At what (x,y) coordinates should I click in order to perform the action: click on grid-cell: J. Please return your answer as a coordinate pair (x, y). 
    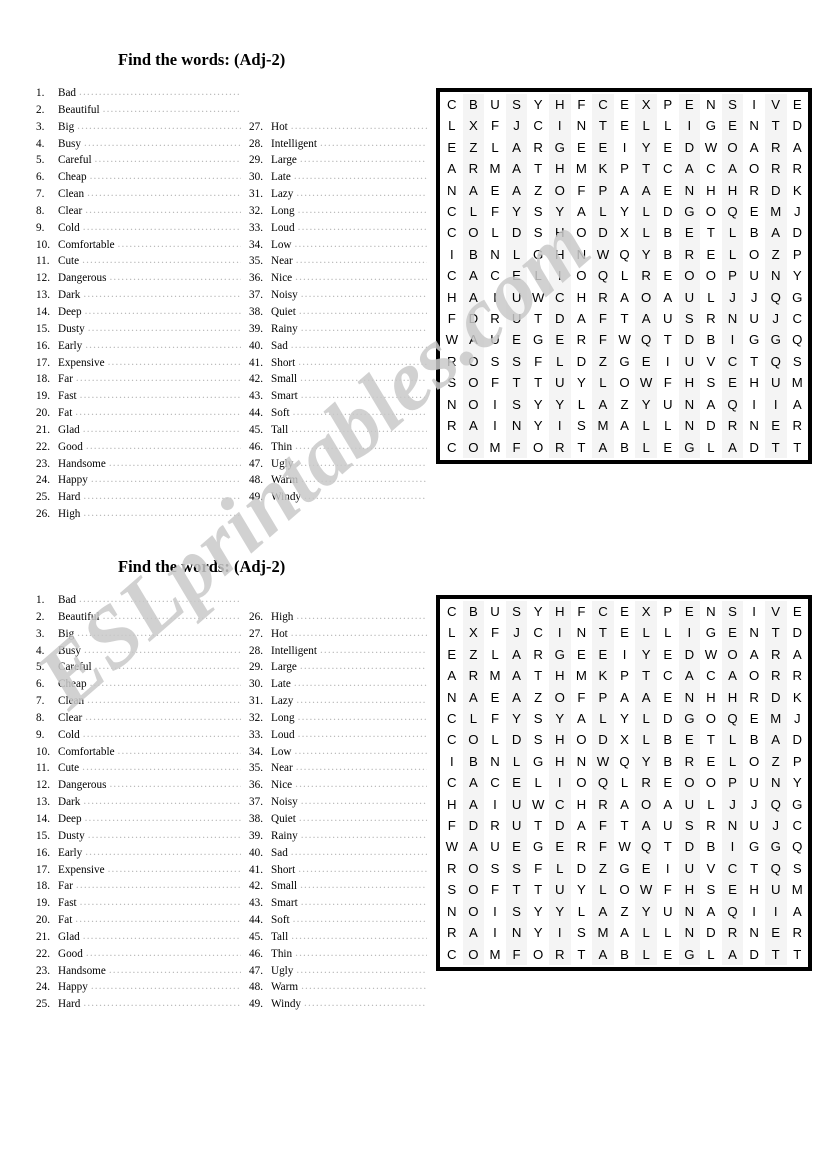
    Looking at the image, I should click on (775, 319).